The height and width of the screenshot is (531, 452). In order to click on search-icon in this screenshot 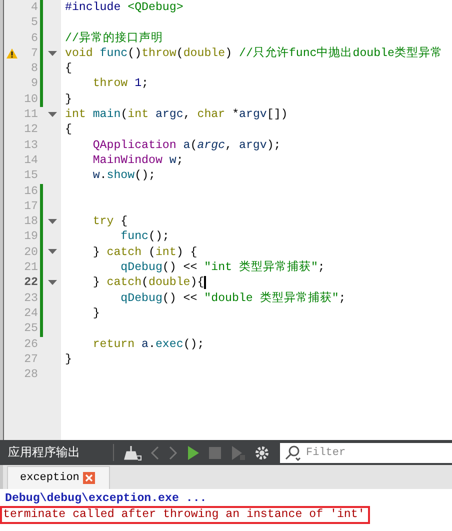, I will do `click(293, 452)`.